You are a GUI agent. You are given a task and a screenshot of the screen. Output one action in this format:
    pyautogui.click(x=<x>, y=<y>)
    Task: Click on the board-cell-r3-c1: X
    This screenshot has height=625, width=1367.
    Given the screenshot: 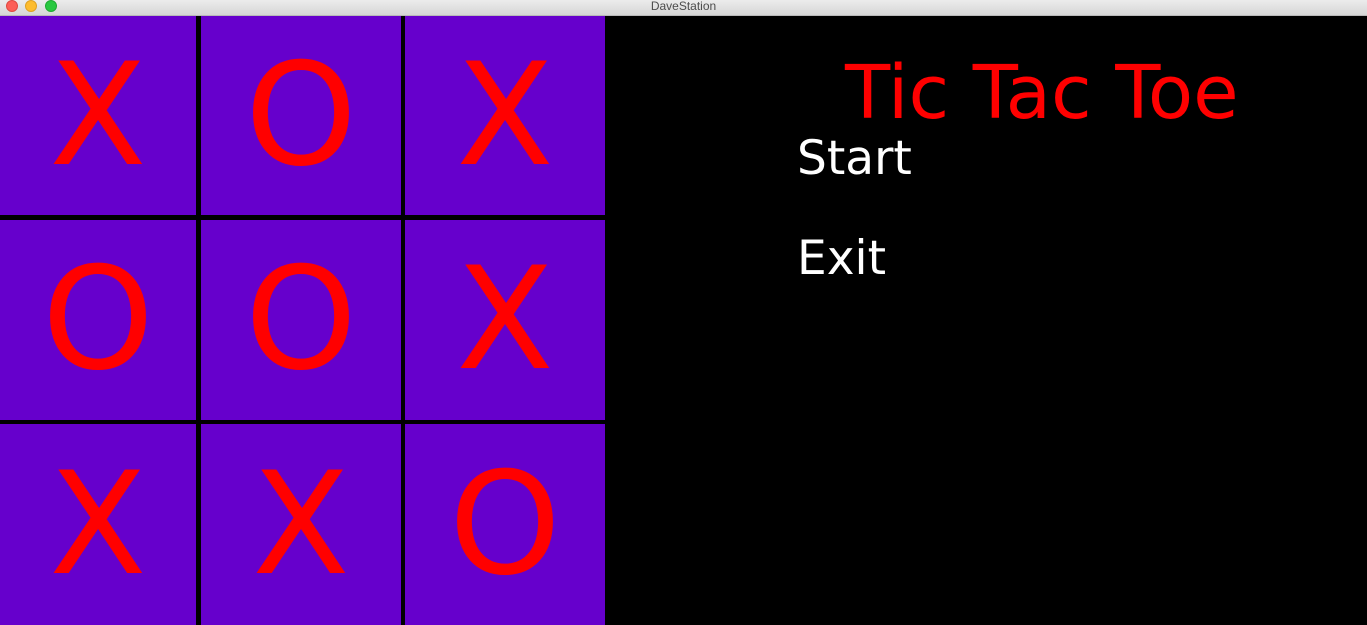 What is the action you would take?
    pyautogui.click(x=98, y=524)
    